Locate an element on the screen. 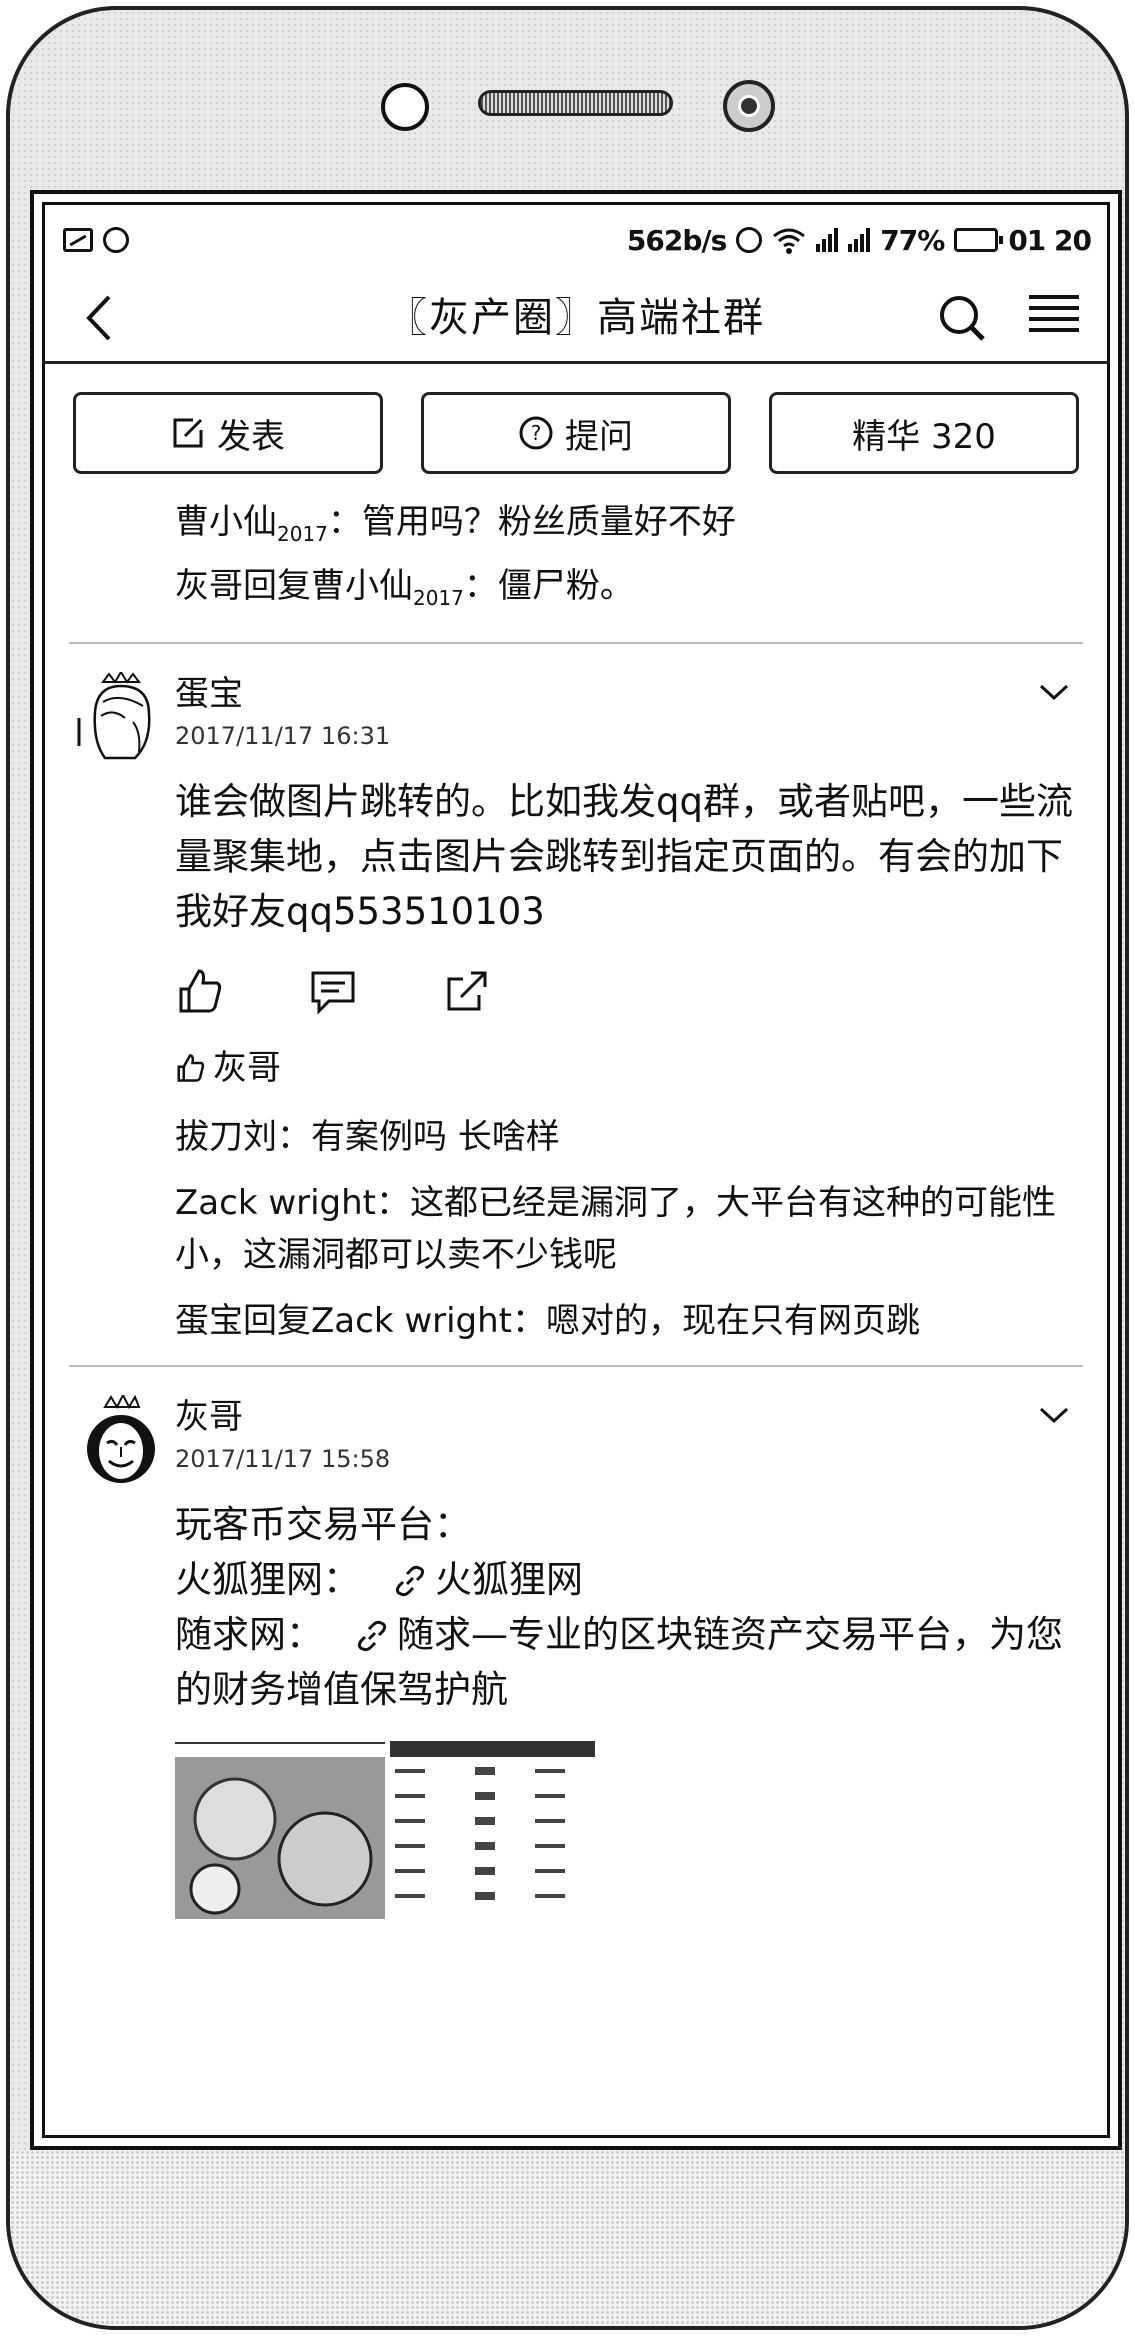  comment-line: 曹小仙2017：管用吗？粉丝质量好不好 is located at coordinates (626, 528).